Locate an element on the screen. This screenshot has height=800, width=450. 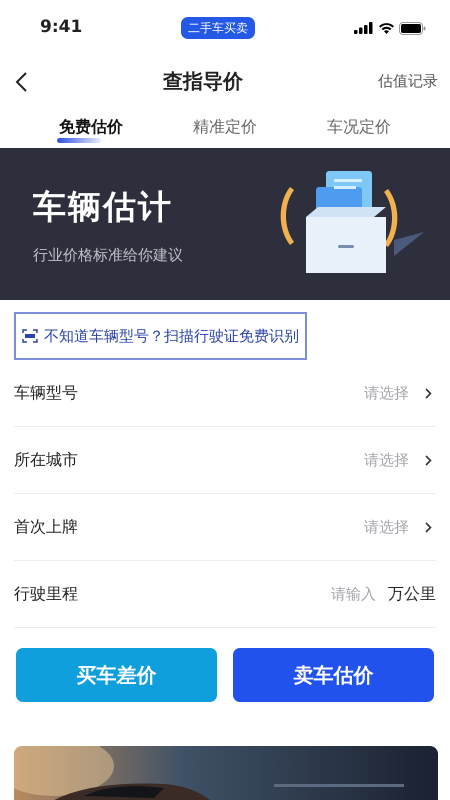
unit-label: 万公里 is located at coordinates (412, 594).